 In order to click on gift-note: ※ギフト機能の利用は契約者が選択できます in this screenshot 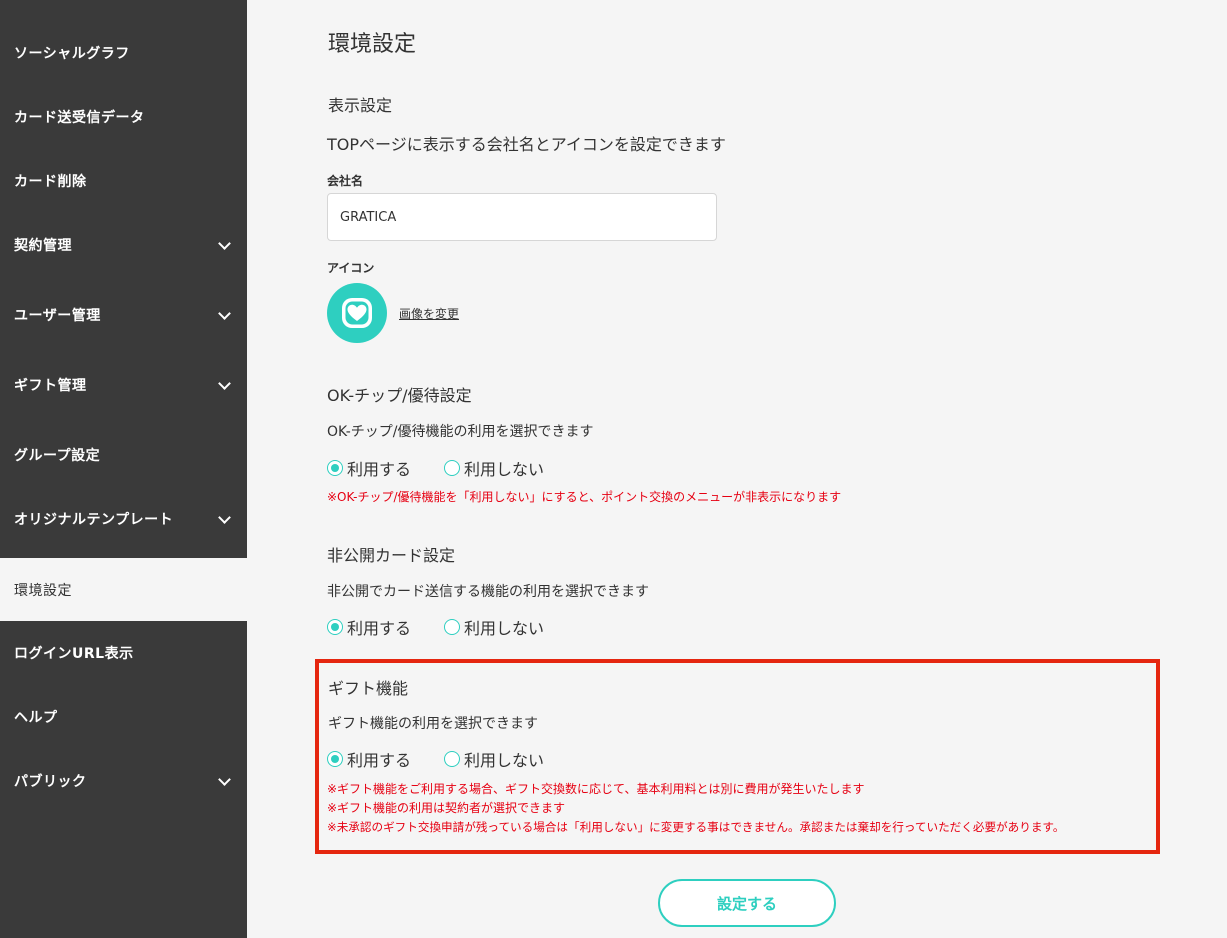, I will do `click(446, 808)`.